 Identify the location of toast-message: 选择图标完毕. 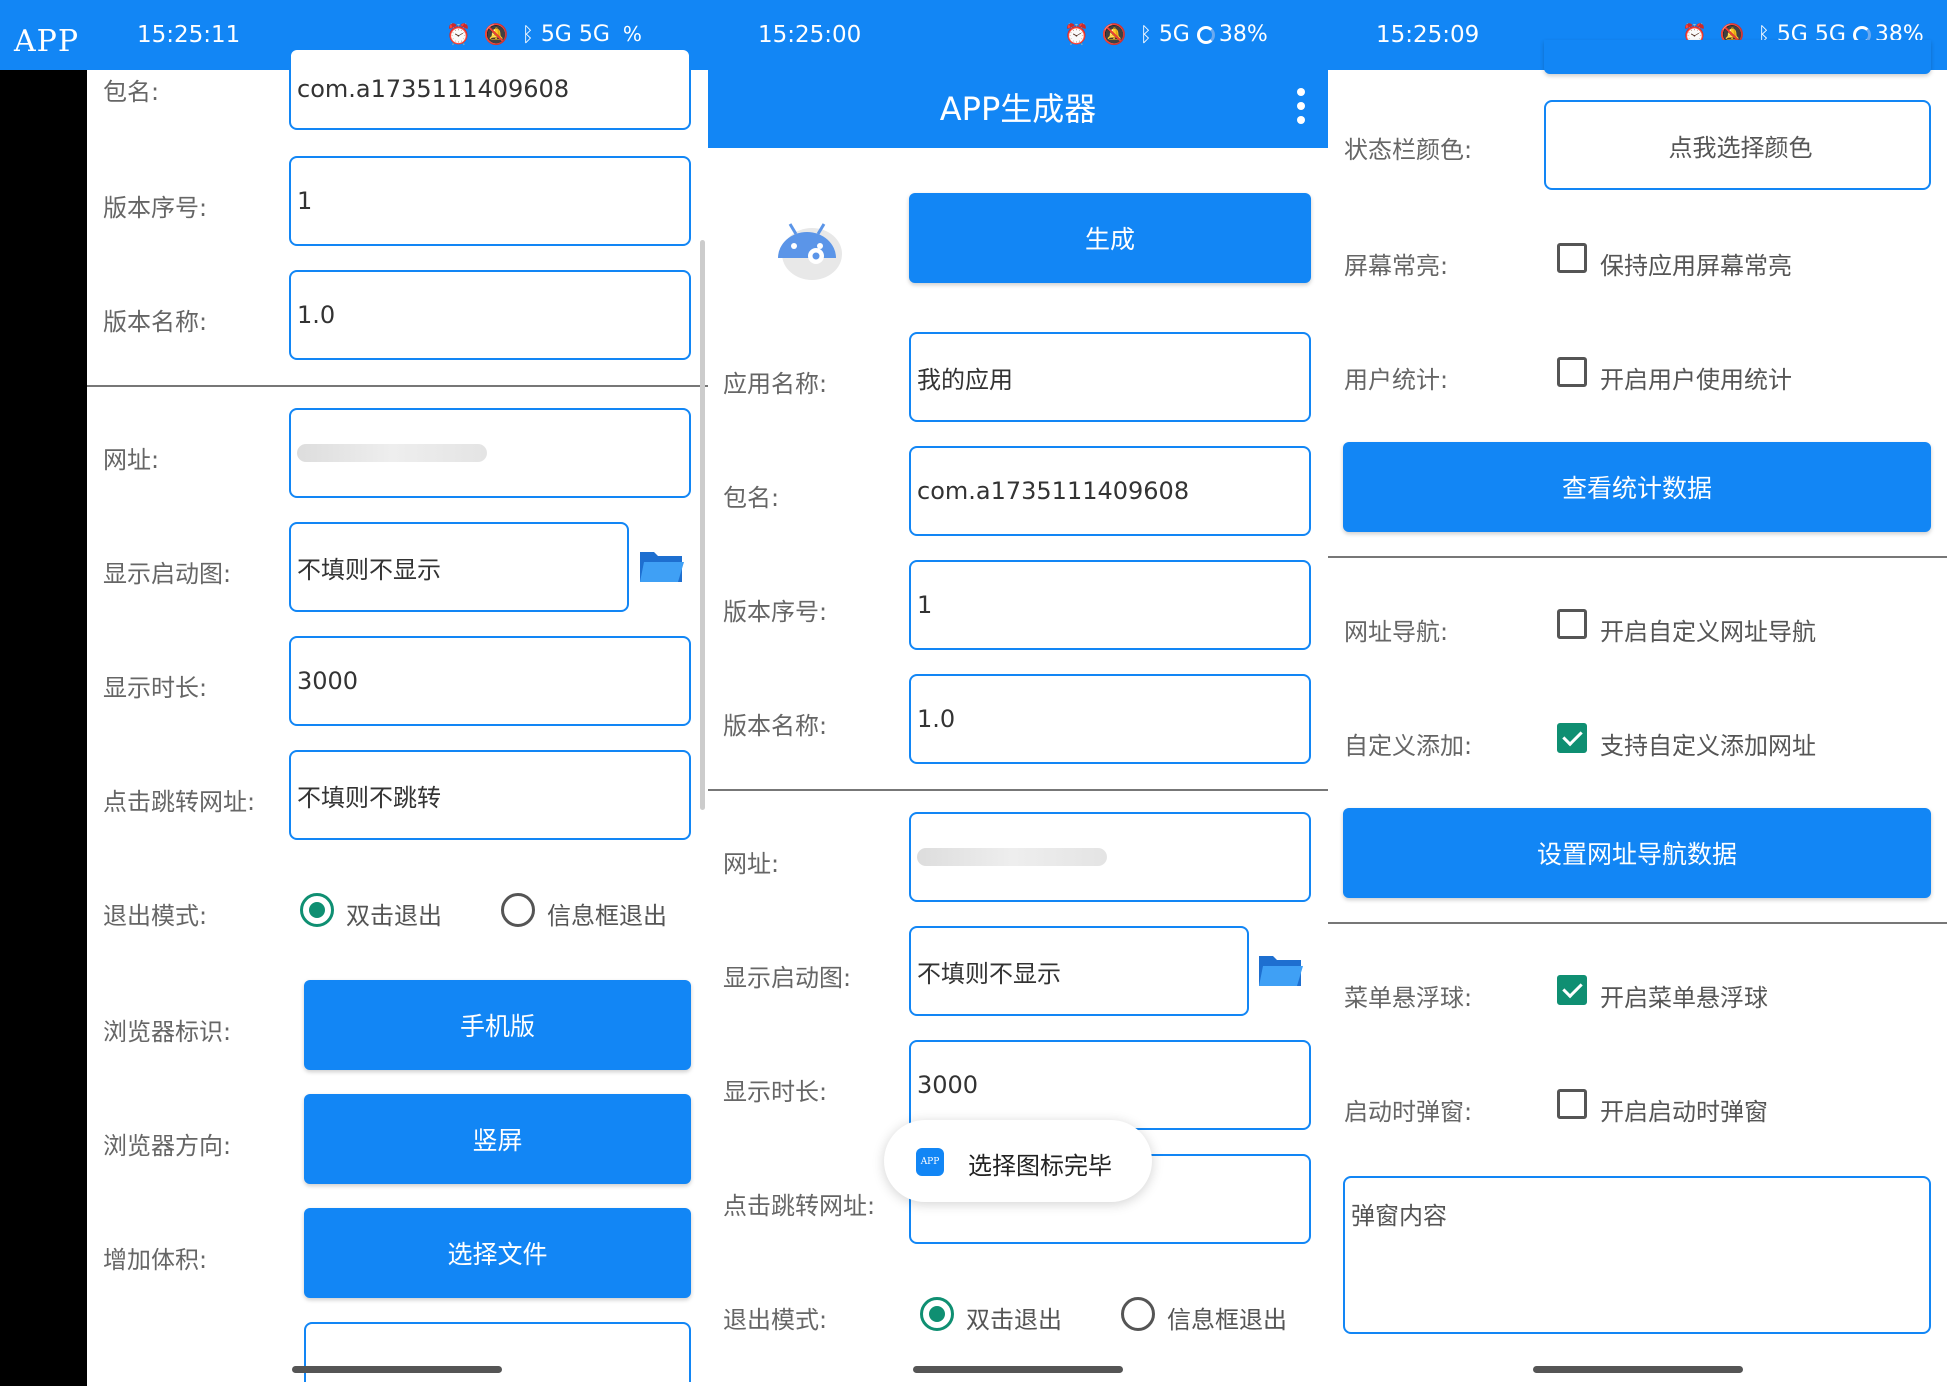
(1040, 1166).